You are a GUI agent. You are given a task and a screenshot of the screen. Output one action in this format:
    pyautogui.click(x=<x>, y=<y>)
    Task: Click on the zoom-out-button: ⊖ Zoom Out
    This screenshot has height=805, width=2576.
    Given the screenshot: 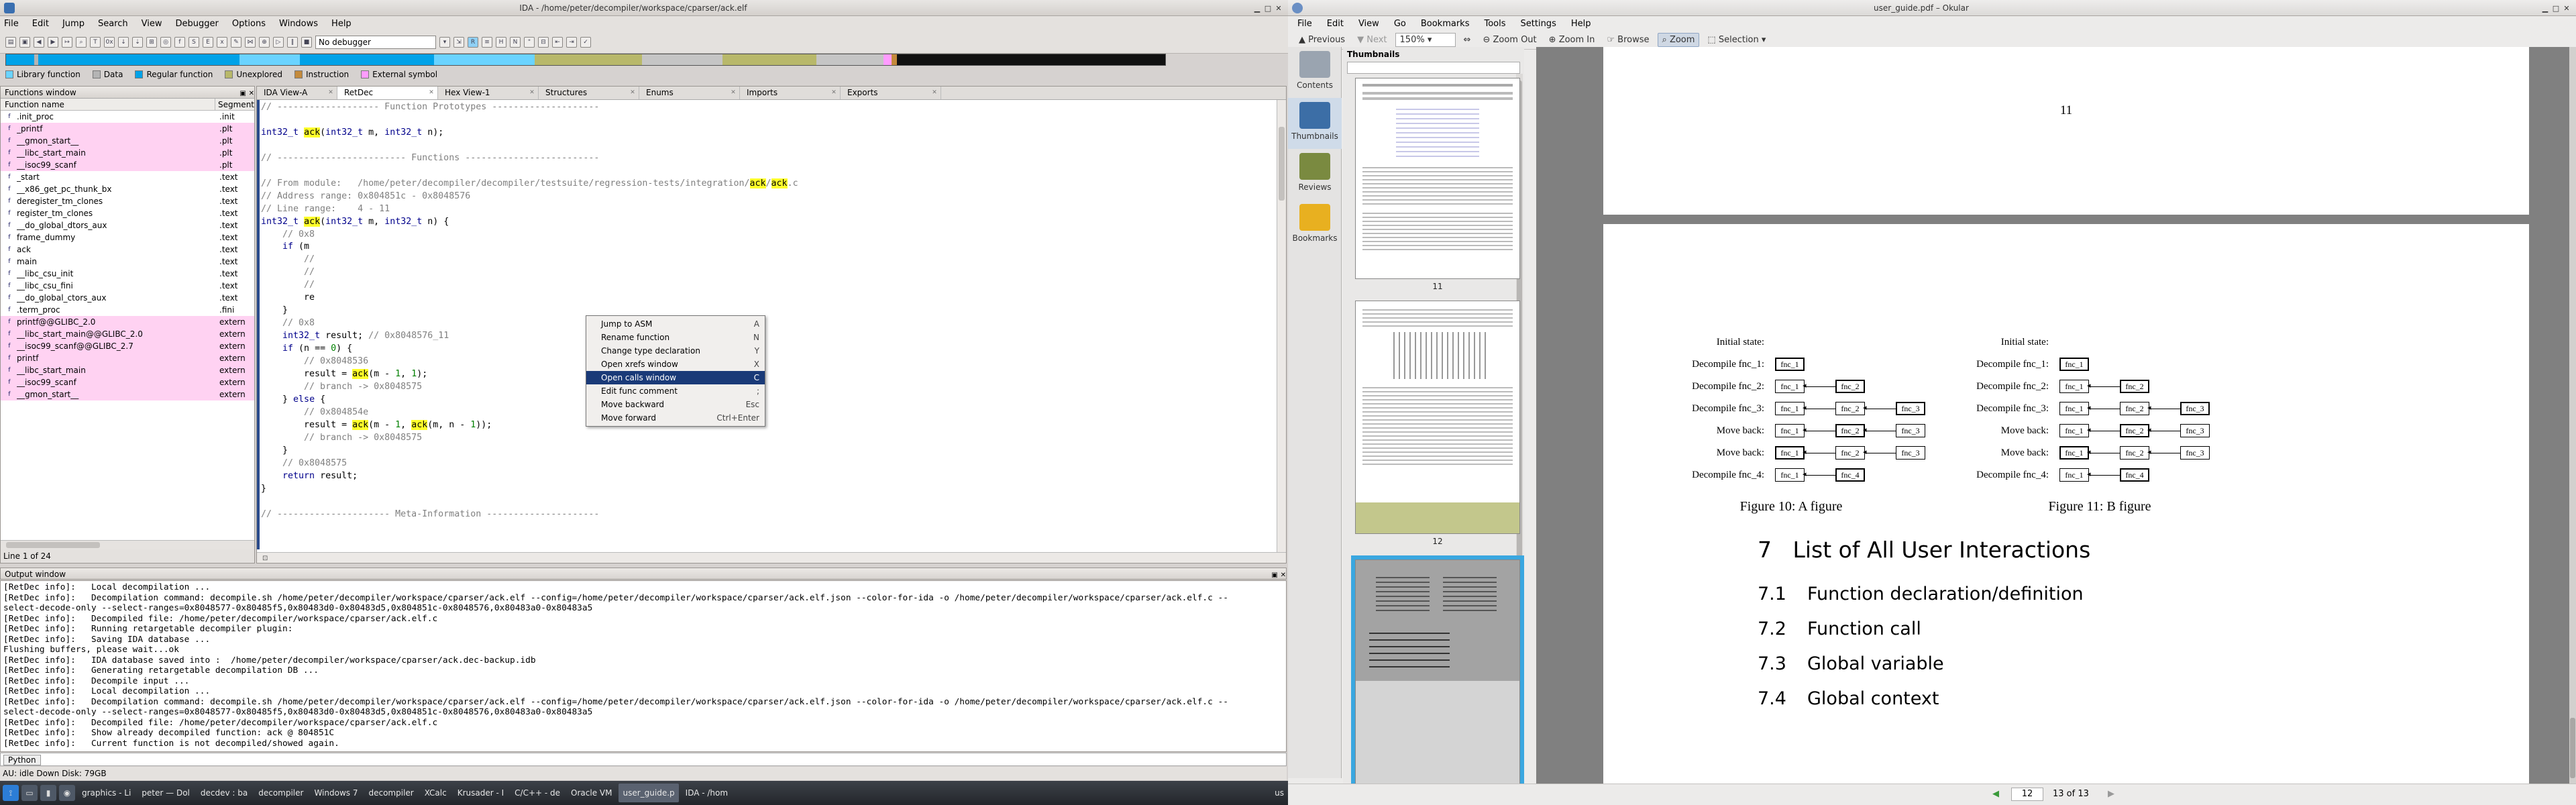 What is the action you would take?
    pyautogui.click(x=1509, y=40)
    